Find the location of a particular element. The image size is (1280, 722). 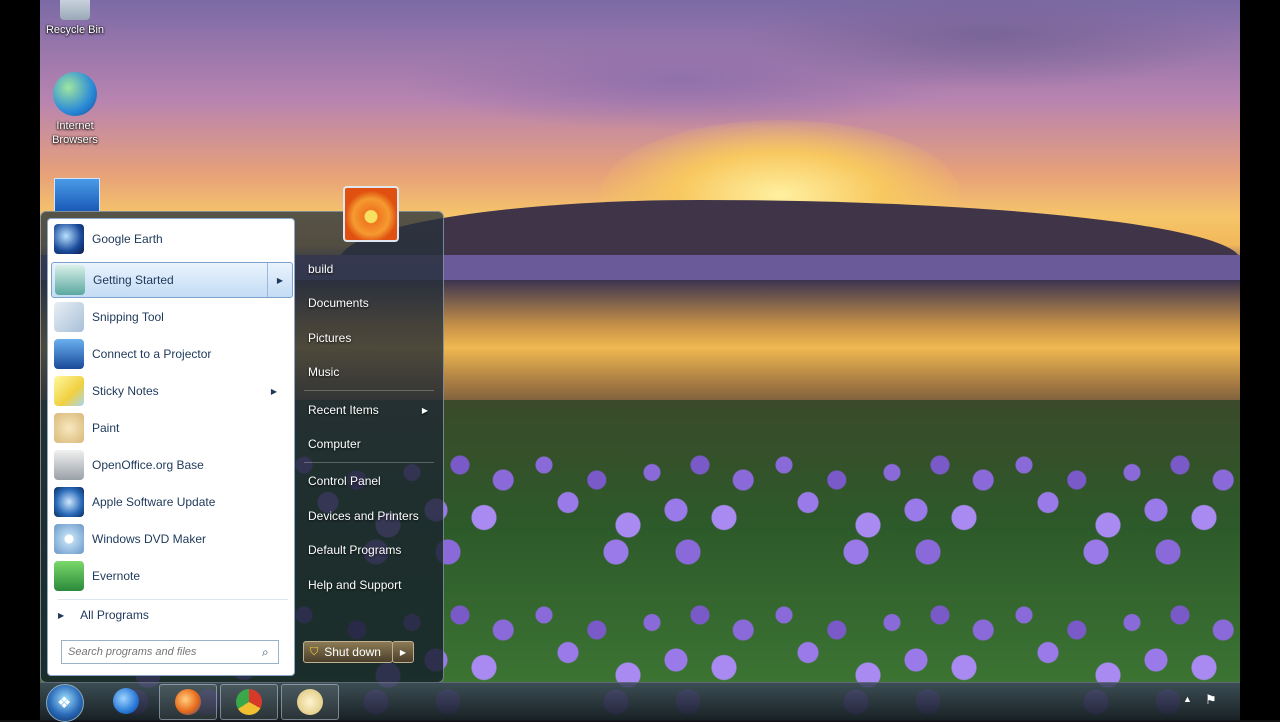

start-item-label: Music is located at coordinates (324, 372).